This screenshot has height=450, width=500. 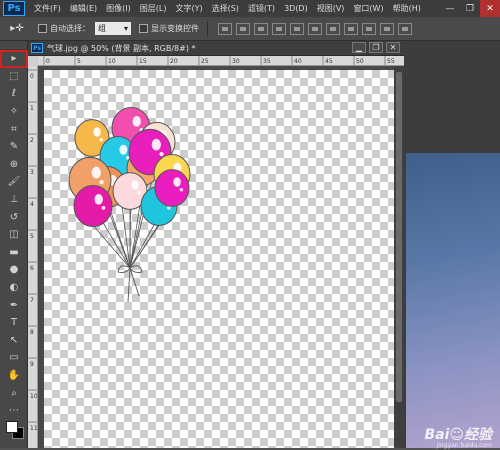 What do you see at coordinates (205, 61) in the screenshot?
I see `ruler-label: 25` at bounding box center [205, 61].